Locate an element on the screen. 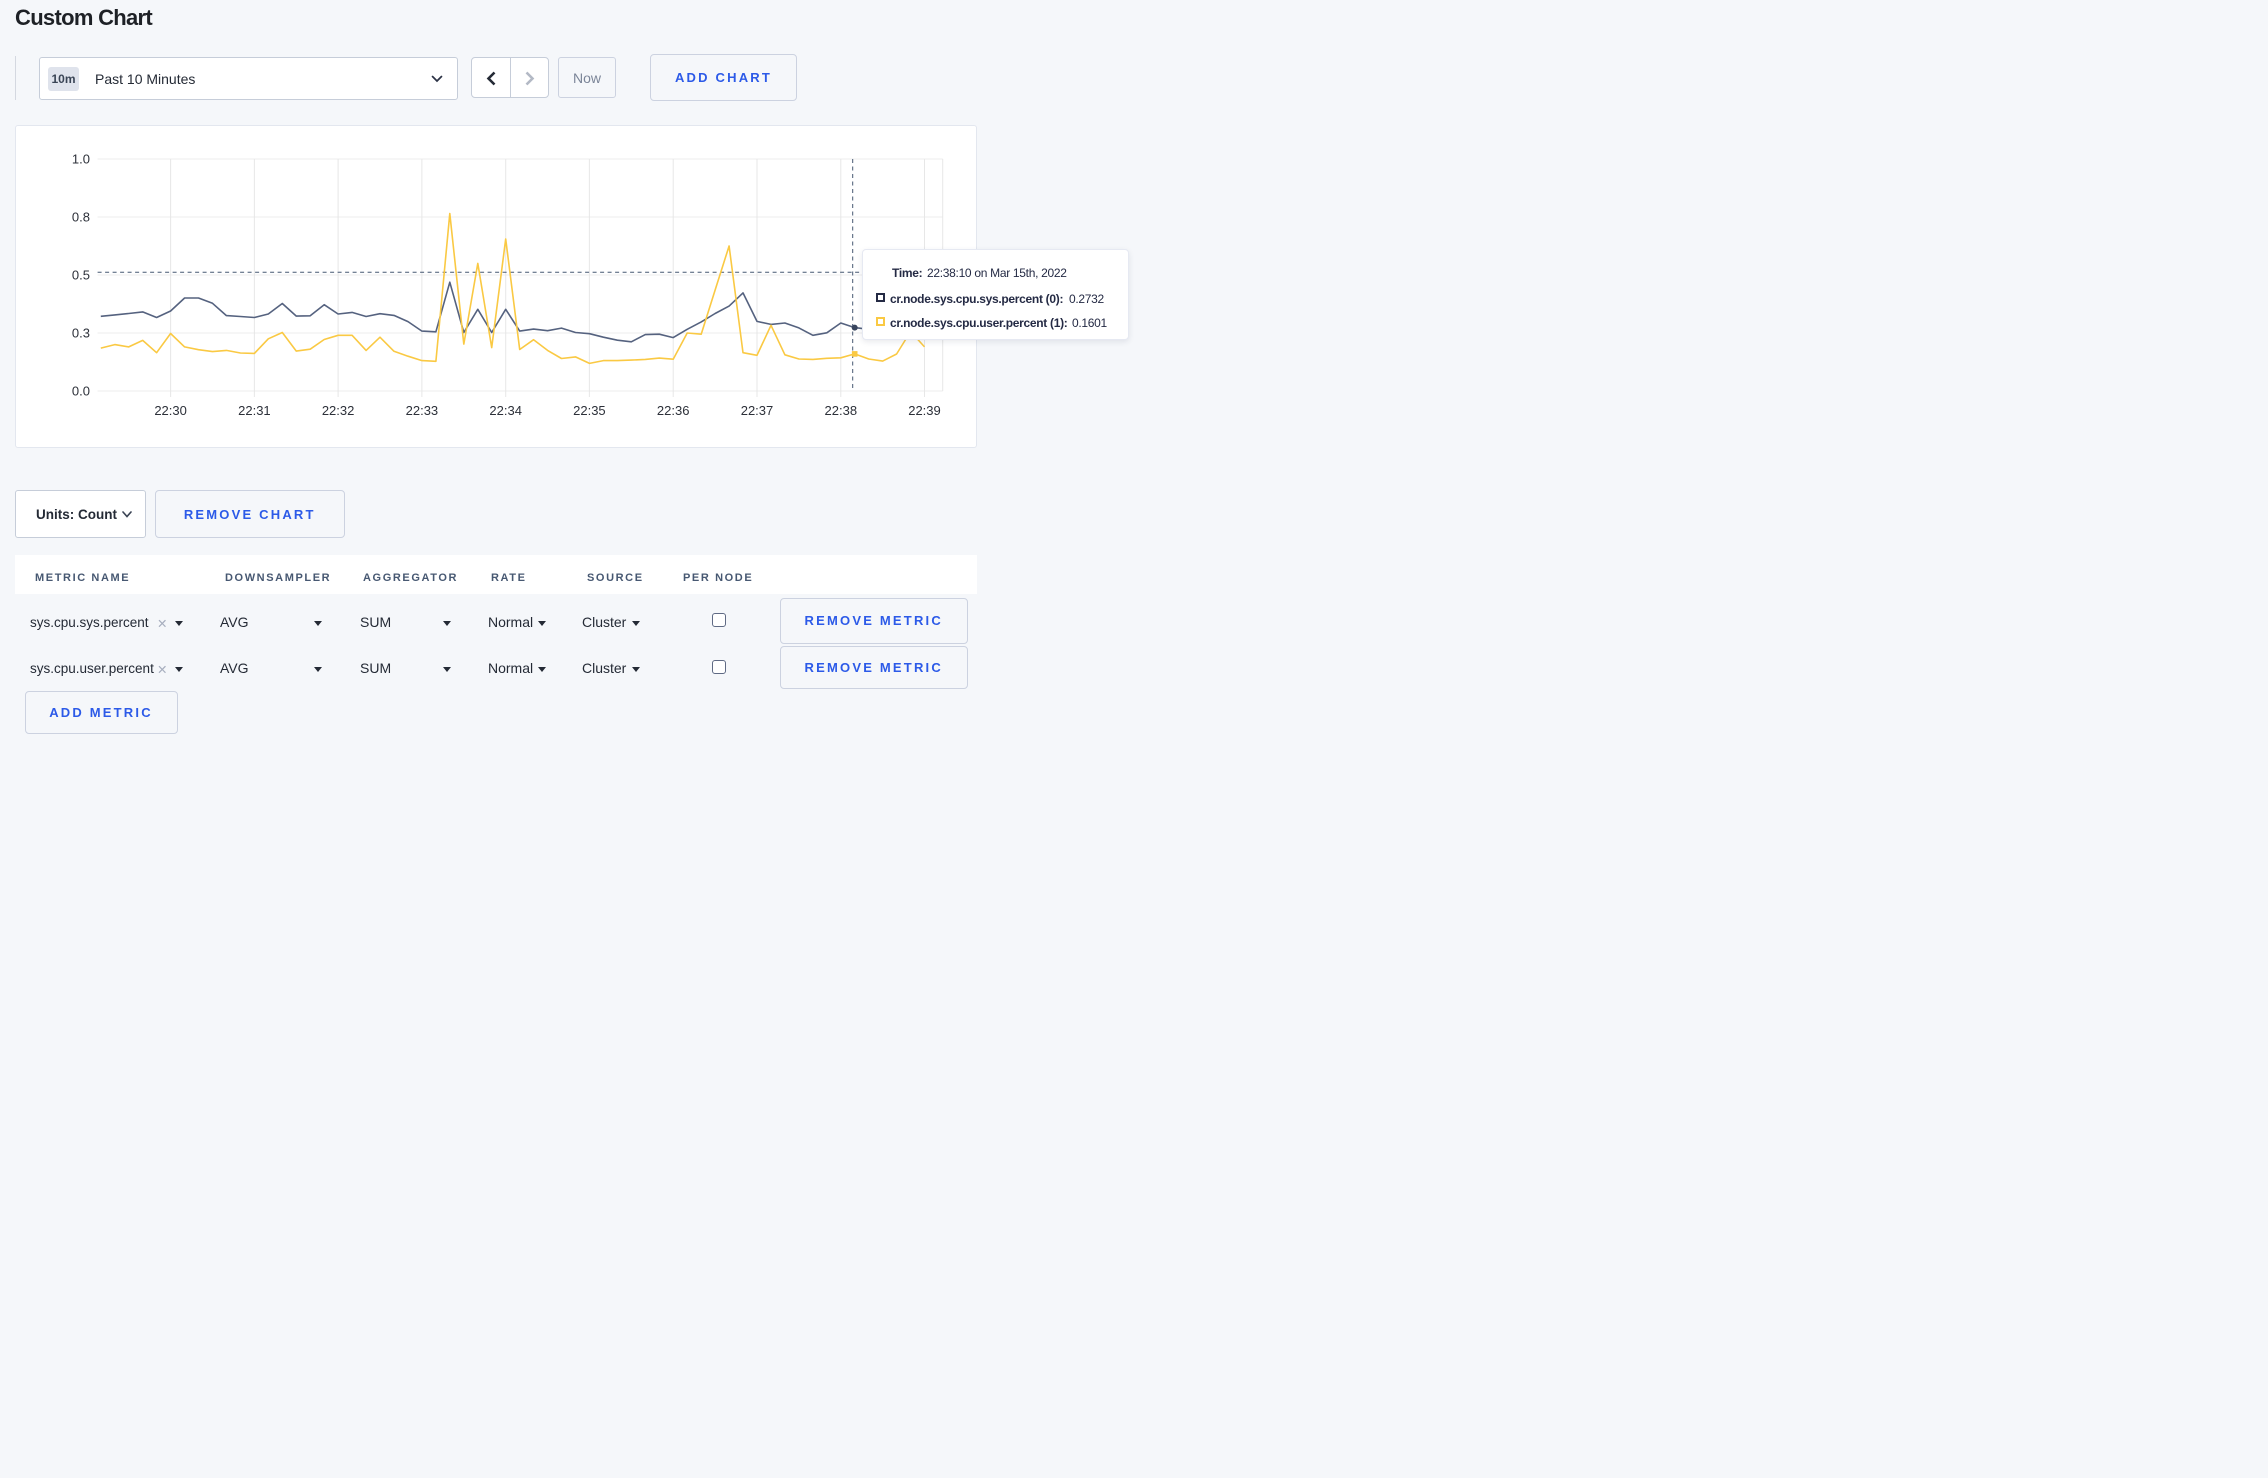  svg-text: 0.5 is located at coordinates (81, 275).